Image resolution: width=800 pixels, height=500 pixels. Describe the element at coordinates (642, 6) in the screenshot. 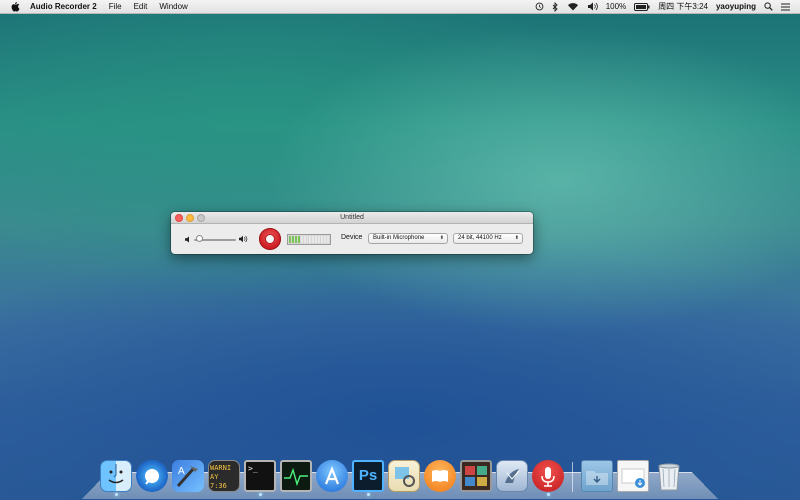

I see `battery-icon` at that location.